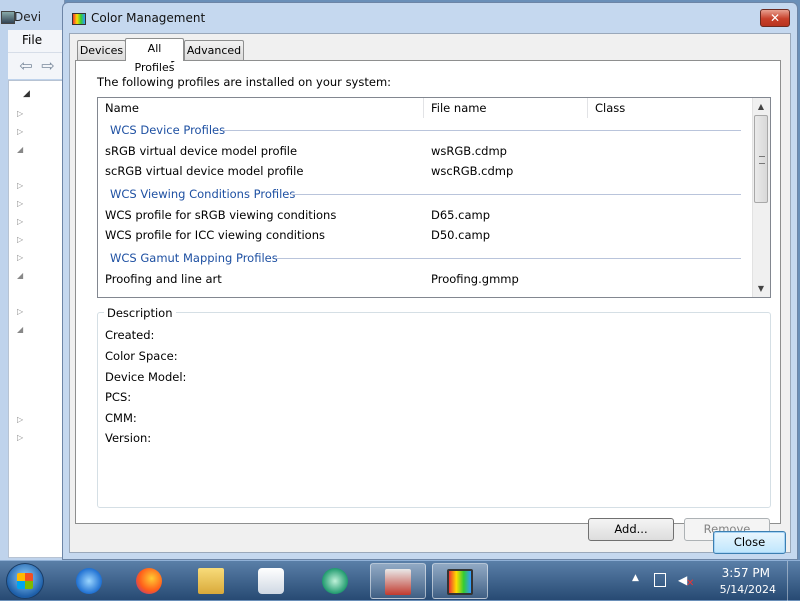 The image size is (800, 601). Describe the element at coordinates (635, 578) in the screenshot. I see `show-hidden-icons-icon: ▲` at that location.